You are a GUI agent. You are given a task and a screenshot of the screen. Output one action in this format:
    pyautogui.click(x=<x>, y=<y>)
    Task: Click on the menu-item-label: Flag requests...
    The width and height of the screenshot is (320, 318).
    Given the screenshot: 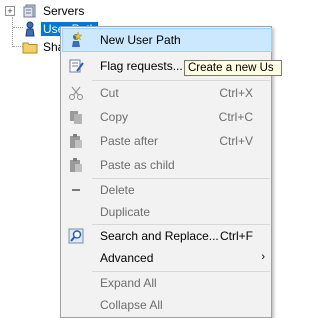 What is the action you would take?
    pyautogui.click(x=141, y=66)
    